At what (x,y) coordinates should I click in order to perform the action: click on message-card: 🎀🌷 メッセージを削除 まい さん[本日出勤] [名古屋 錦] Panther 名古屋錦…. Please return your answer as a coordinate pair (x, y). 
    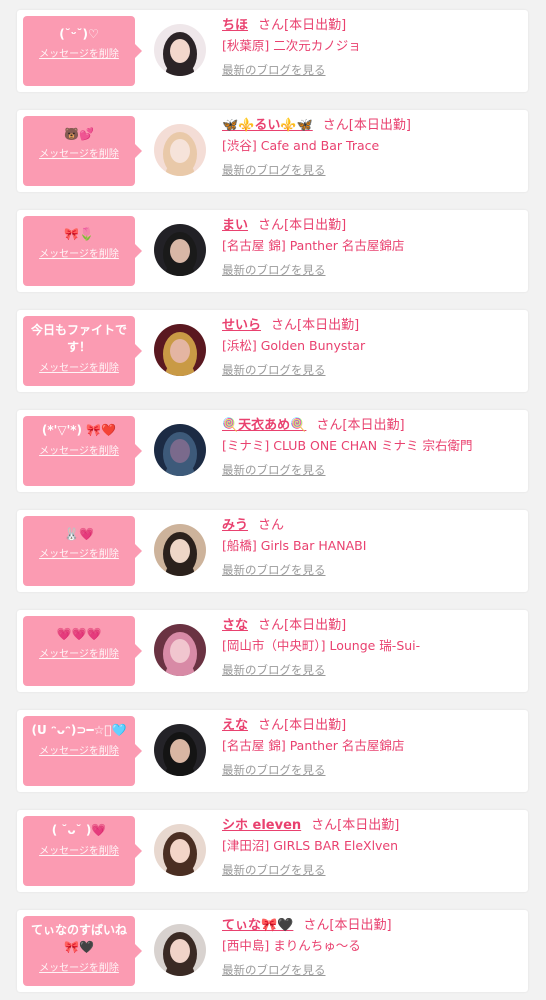
    Looking at the image, I should click on (272, 251).